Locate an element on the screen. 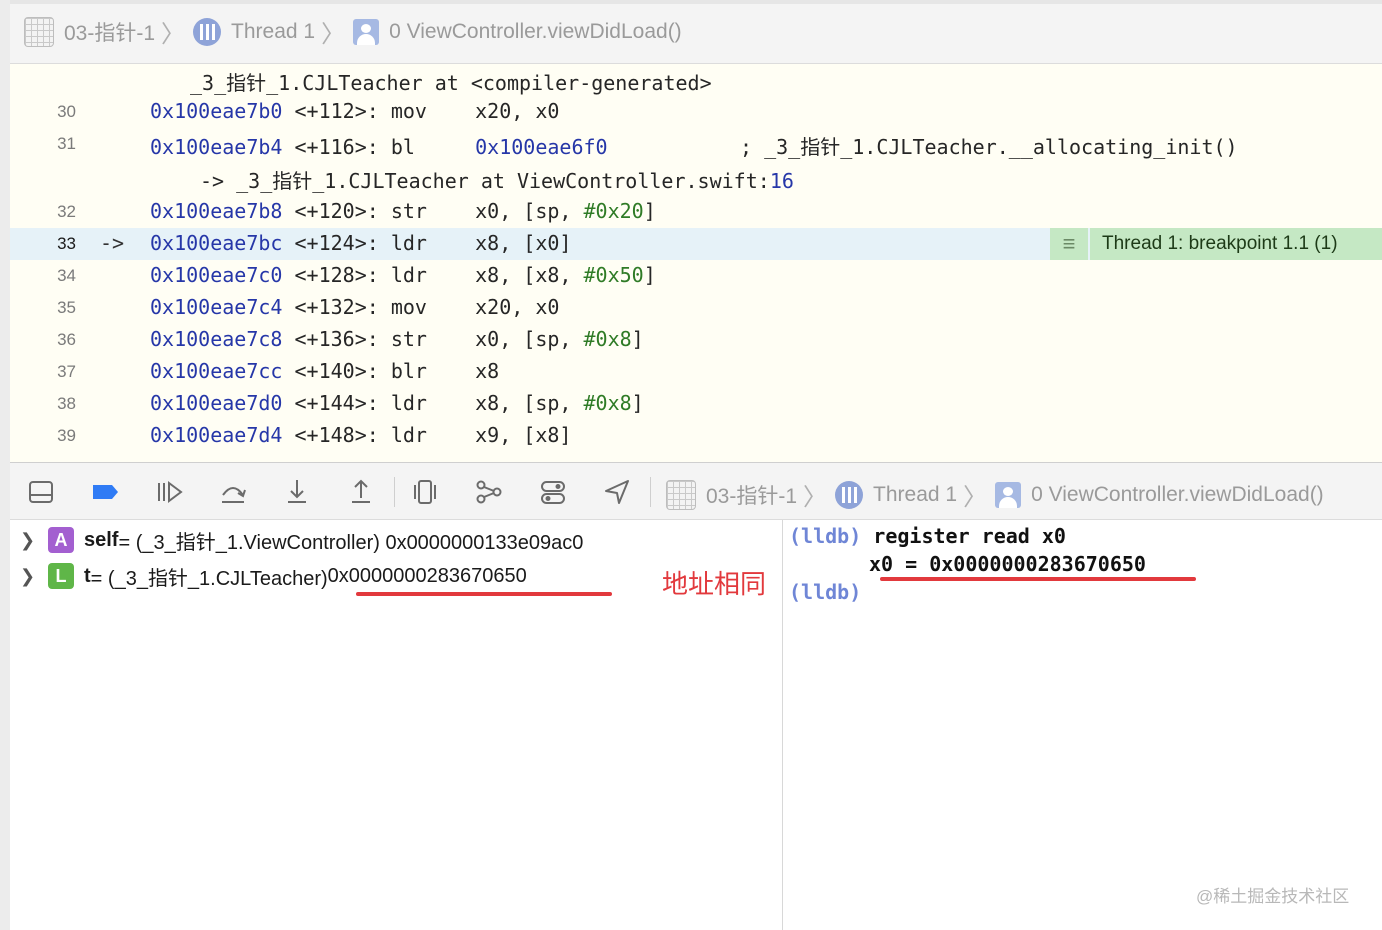 The height and width of the screenshot is (930, 1382). environment-overrides-button is located at coordinates (553, 492).